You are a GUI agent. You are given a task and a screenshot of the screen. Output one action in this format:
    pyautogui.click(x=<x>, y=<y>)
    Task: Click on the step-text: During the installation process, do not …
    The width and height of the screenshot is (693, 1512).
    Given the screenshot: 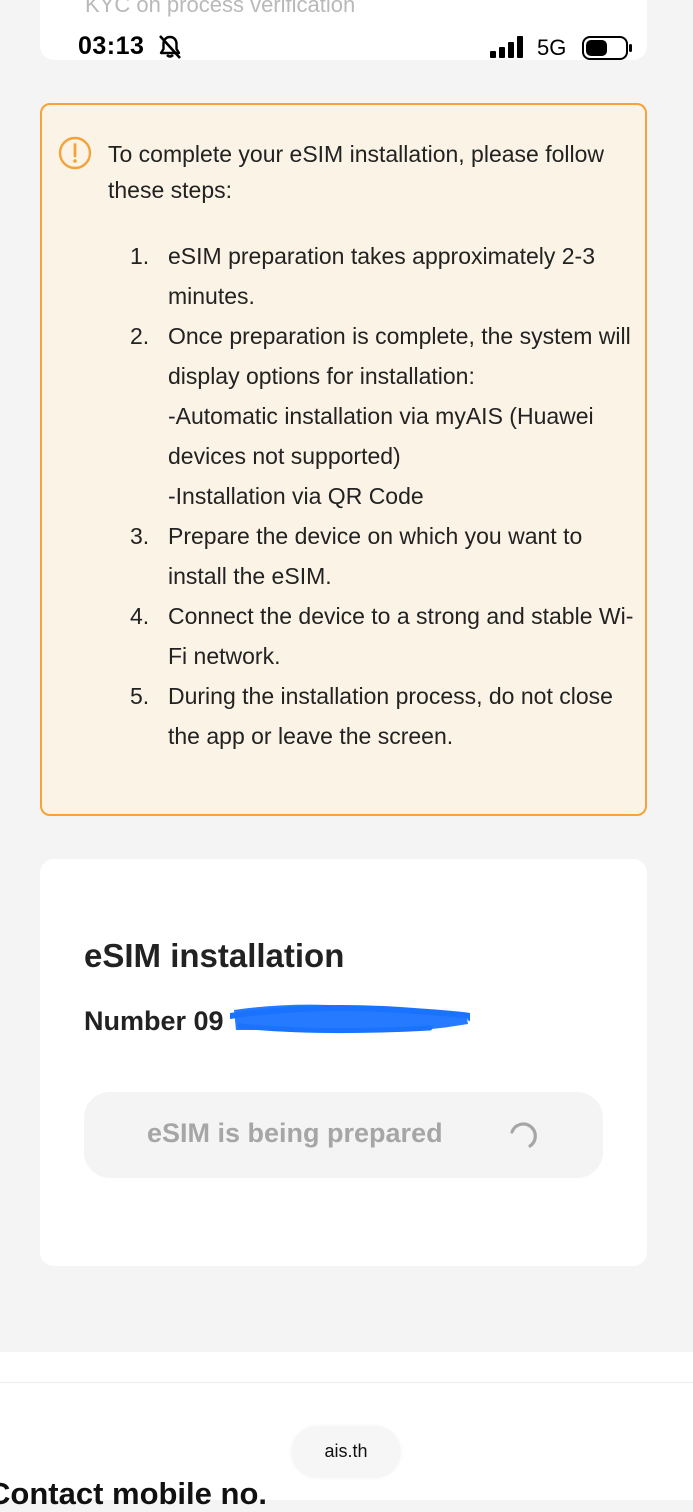 What is the action you would take?
    pyautogui.click(x=390, y=716)
    